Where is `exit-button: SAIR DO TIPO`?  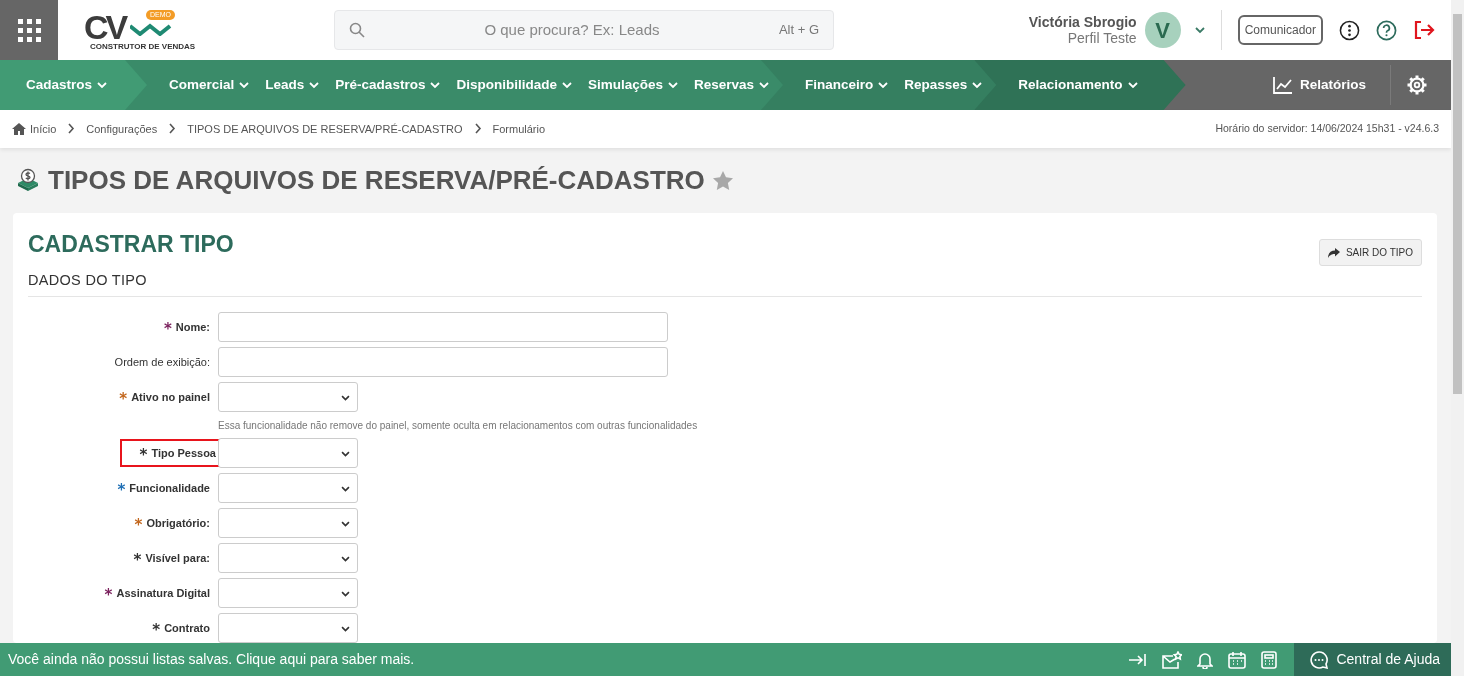 exit-button: SAIR DO TIPO is located at coordinates (1370, 253).